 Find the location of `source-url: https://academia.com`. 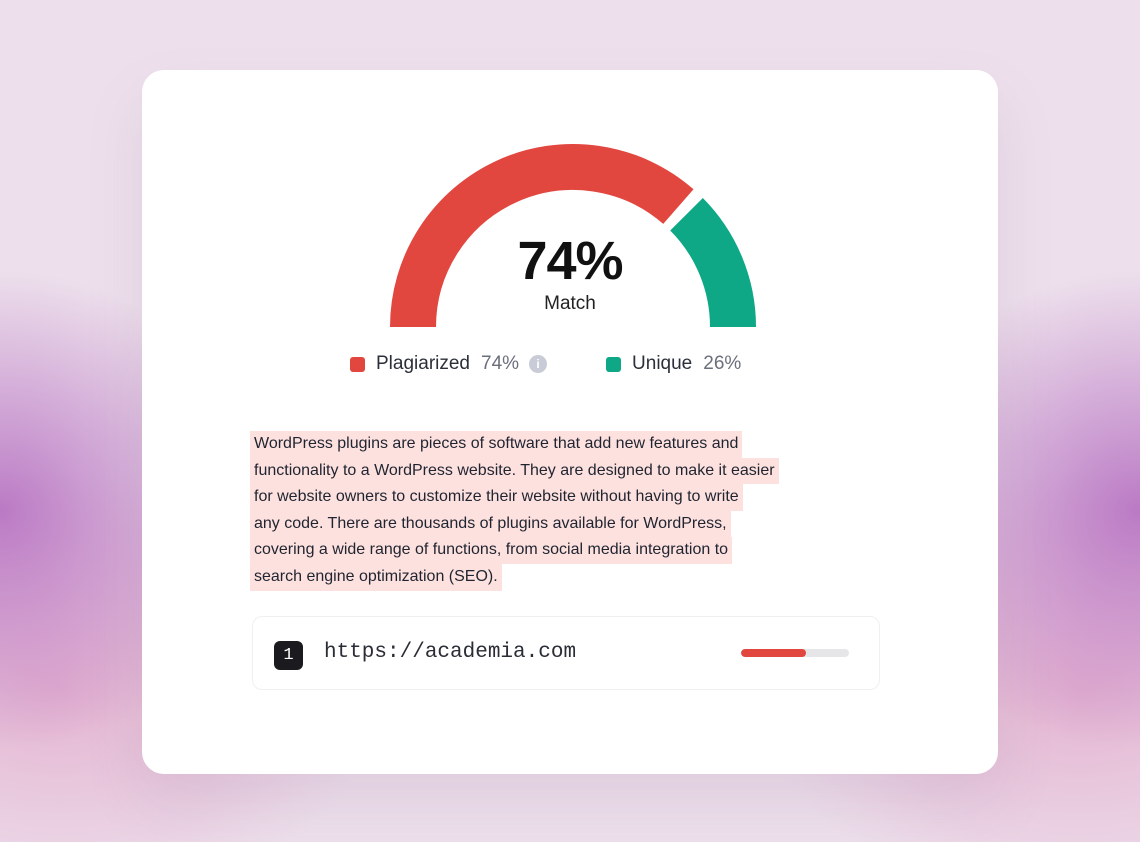

source-url: https://academia.com is located at coordinates (450, 652).